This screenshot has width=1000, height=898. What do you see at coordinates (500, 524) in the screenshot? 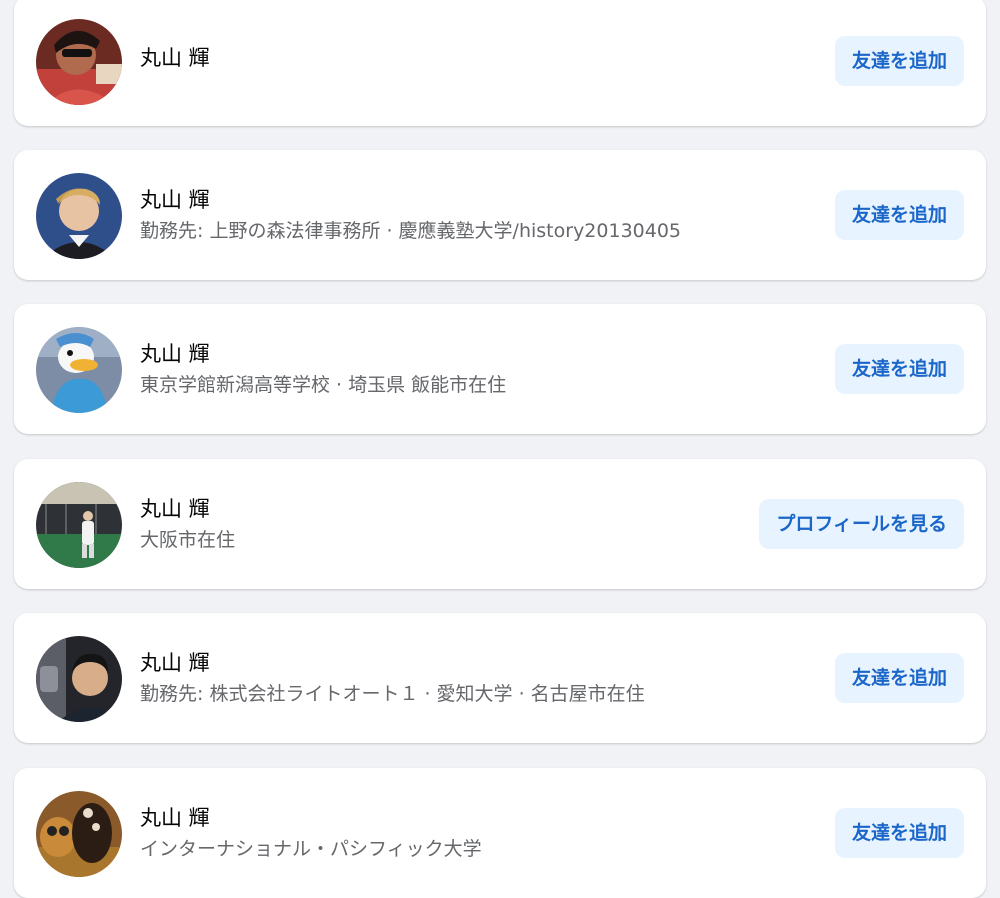
I see `result-card: 丸山 輝 大阪市在住 プロフィールを見る` at bounding box center [500, 524].